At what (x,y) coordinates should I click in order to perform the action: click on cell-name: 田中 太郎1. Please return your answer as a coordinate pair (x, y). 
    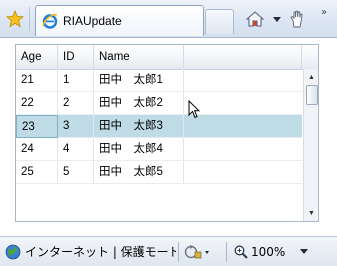
    Looking at the image, I should click on (139, 80).